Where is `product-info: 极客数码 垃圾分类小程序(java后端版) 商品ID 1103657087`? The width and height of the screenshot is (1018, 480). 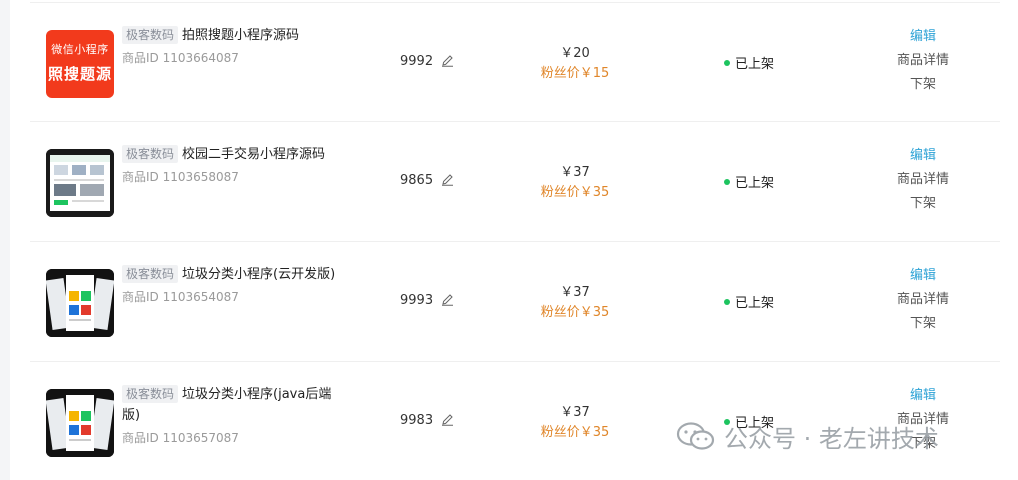 product-info: 极客数码 垃圾分类小程序(java后端版) 商品ID 1103657087 is located at coordinates (232, 415).